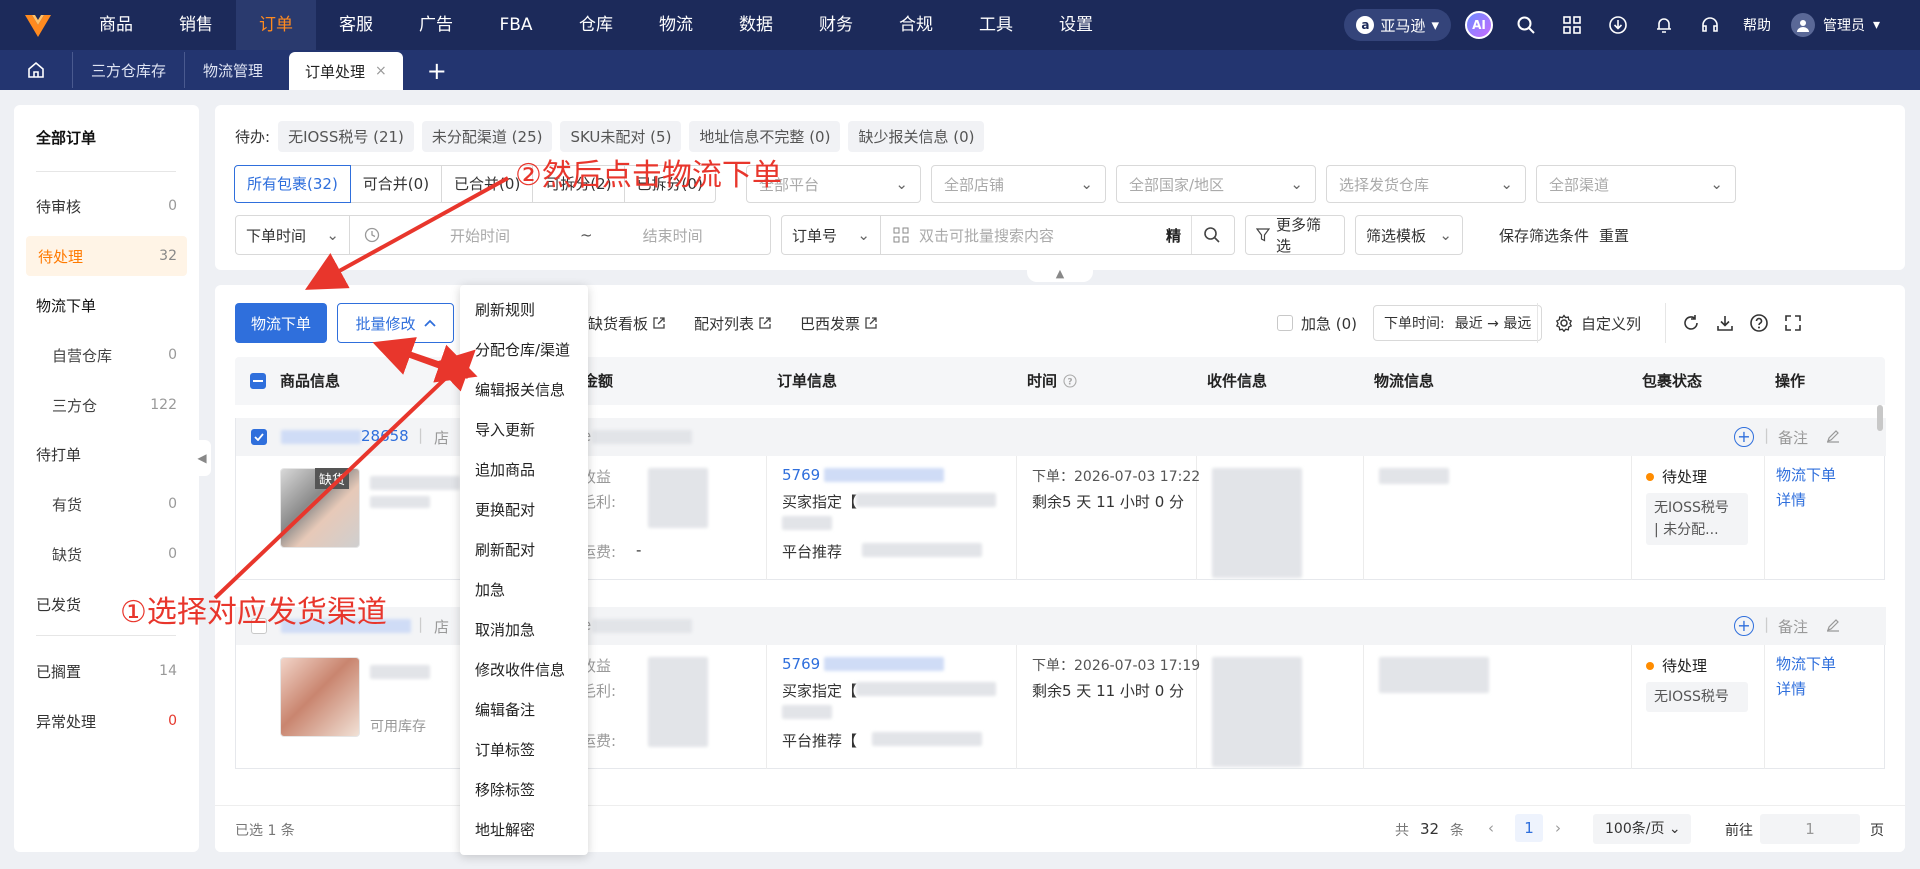 The width and height of the screenshot is (1920, 869). I want to click on annotation-arrows, so click(361, 388).